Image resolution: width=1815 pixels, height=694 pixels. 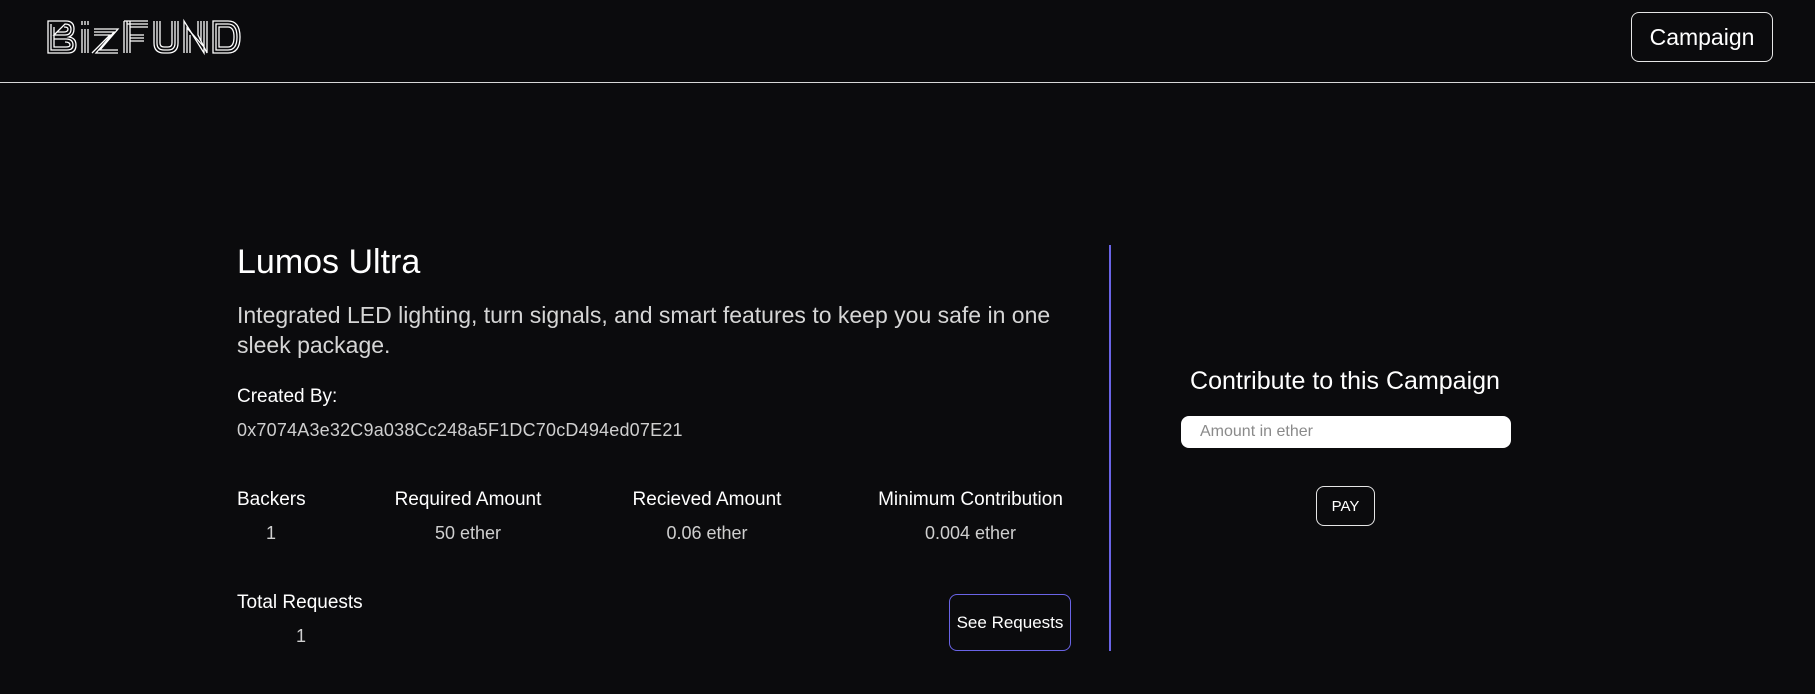 What do you see at coordinates (270, 533) in the screenshot?
I see `backers-value: 1` at bounding box center [270, 533].